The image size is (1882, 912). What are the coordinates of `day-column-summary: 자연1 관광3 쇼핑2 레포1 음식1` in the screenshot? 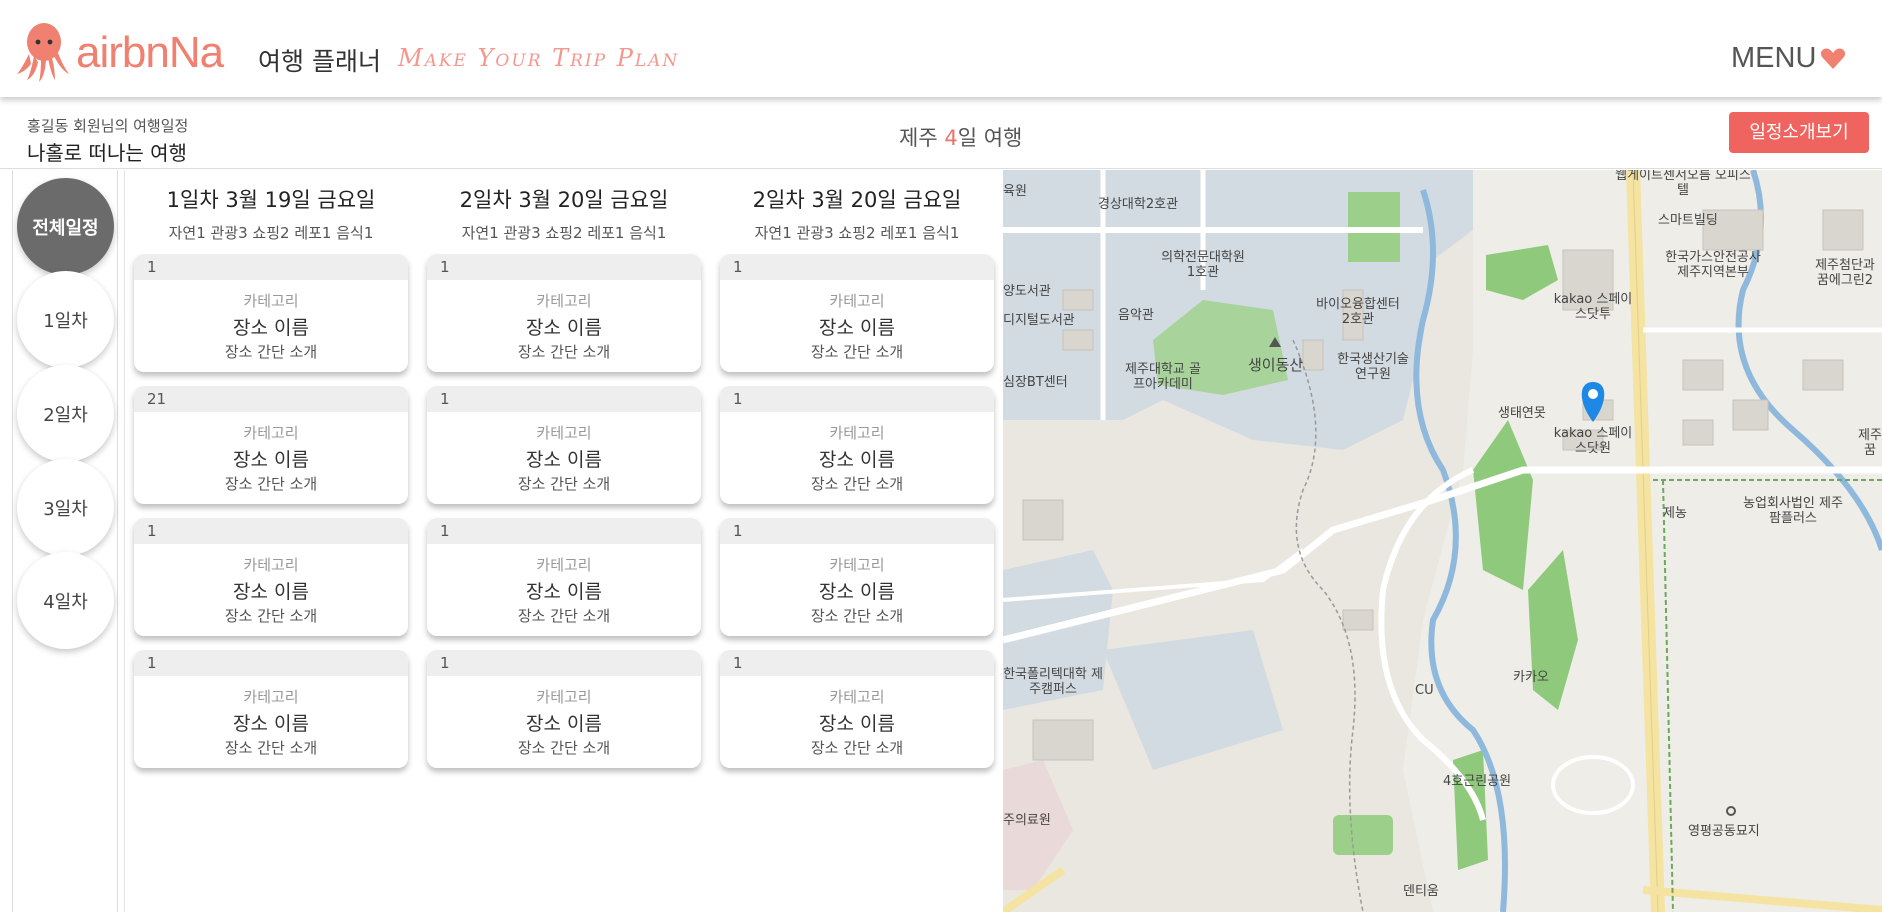 It's located at (564, 233).